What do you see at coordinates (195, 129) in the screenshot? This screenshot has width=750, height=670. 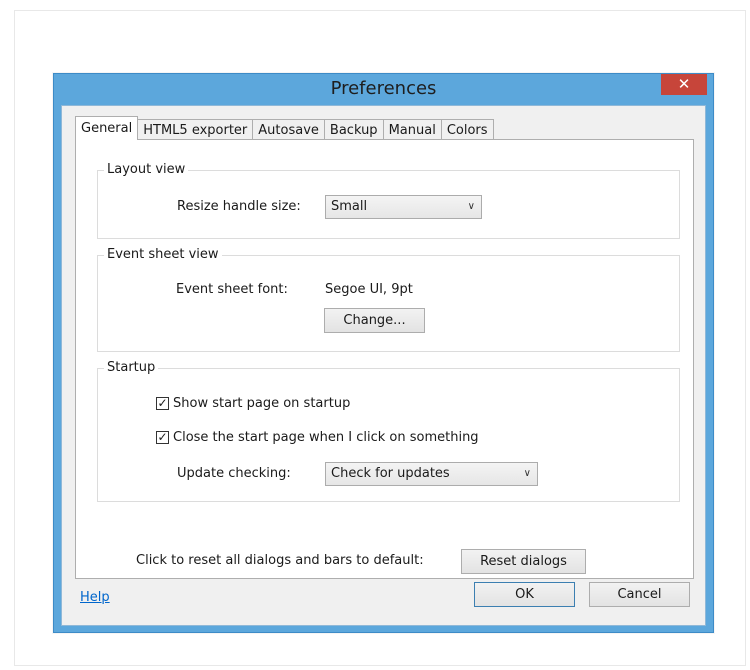 I see `tab-html5-exporter: HTML5 exporter` at bounding box center [195, 129].